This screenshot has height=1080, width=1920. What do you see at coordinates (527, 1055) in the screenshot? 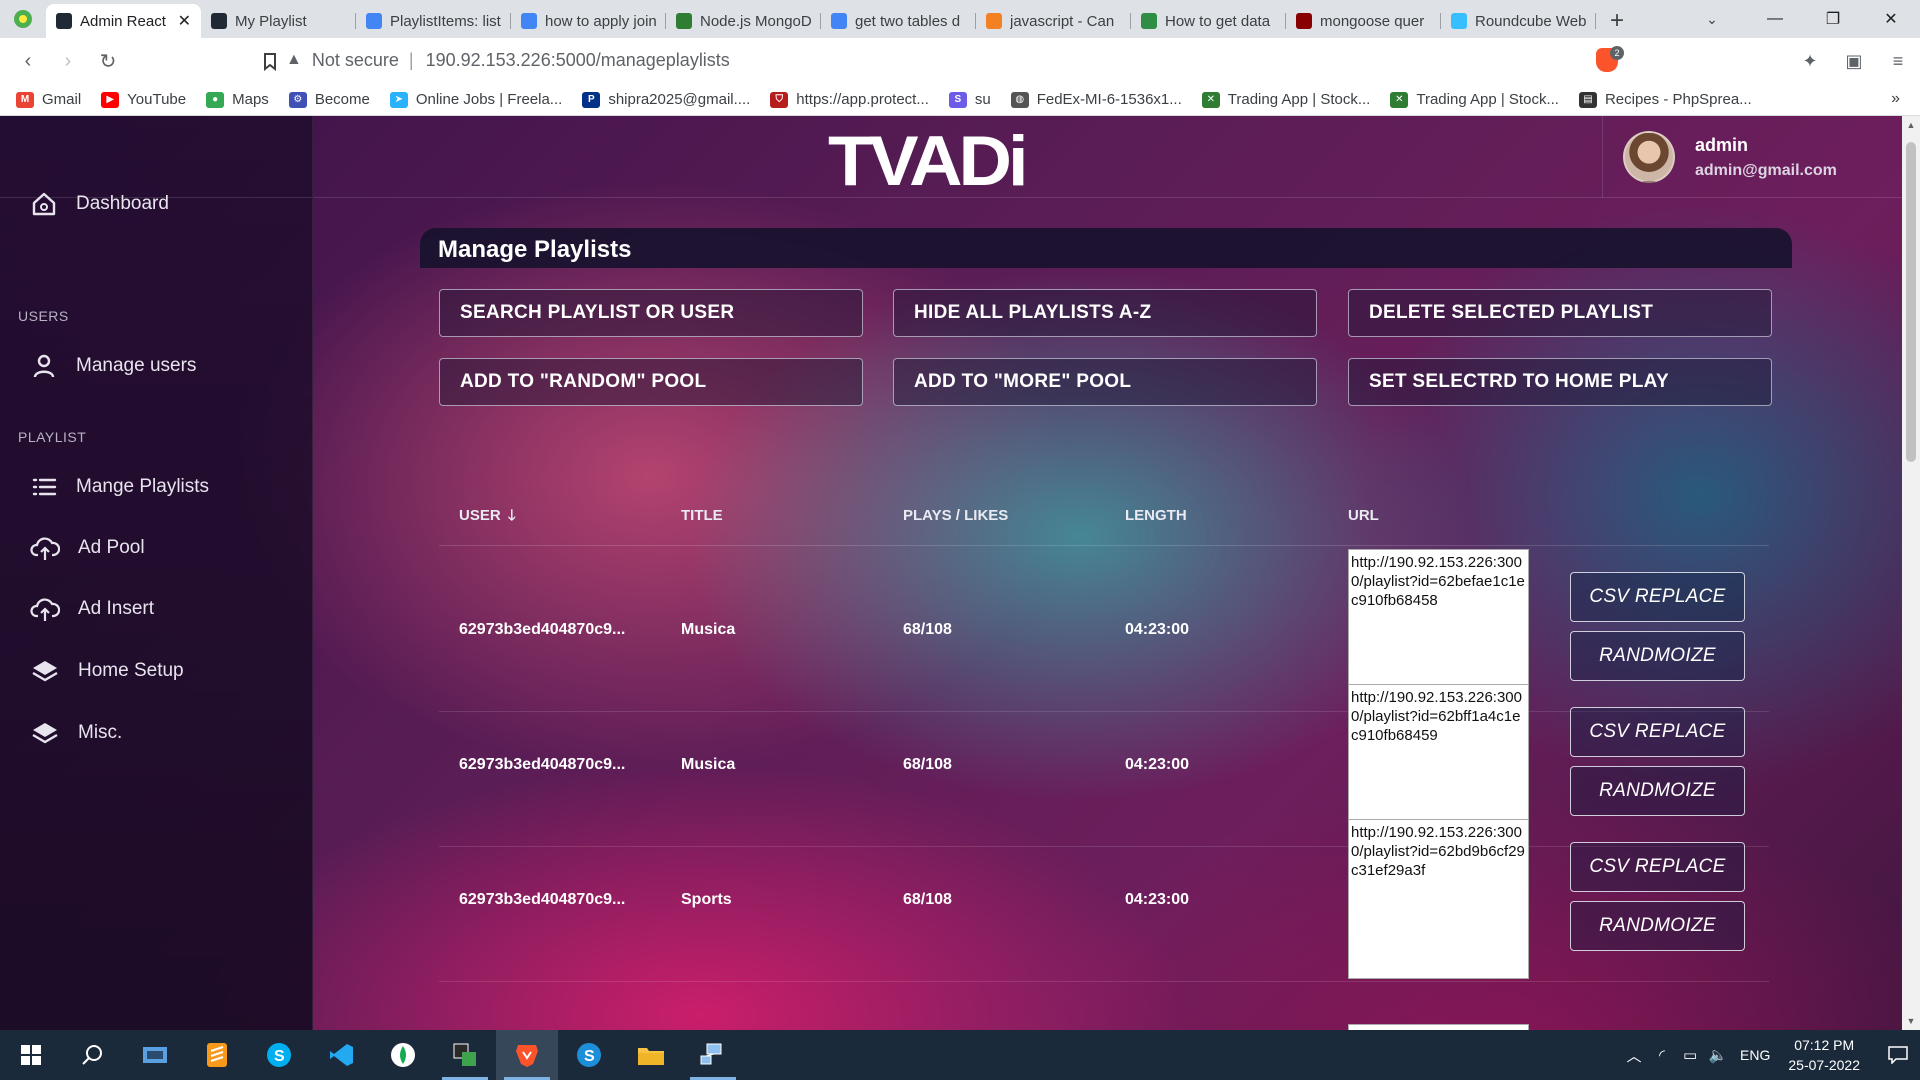
I see `brave-browser-icon` at bounding box center [527, 1055].